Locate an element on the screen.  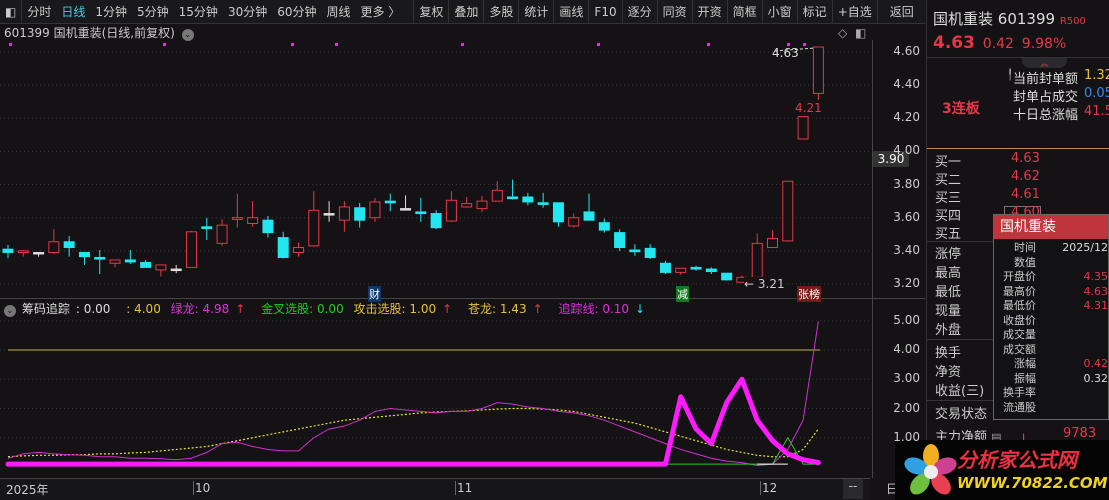
tab-15min: 15分钟 is located at coordinates (198, 12).